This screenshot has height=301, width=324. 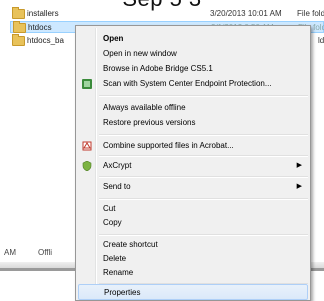 What do you see at coordinates (43, 13) in the screenshot?
I see `file-name: installers` at bounding box center [43, 13].